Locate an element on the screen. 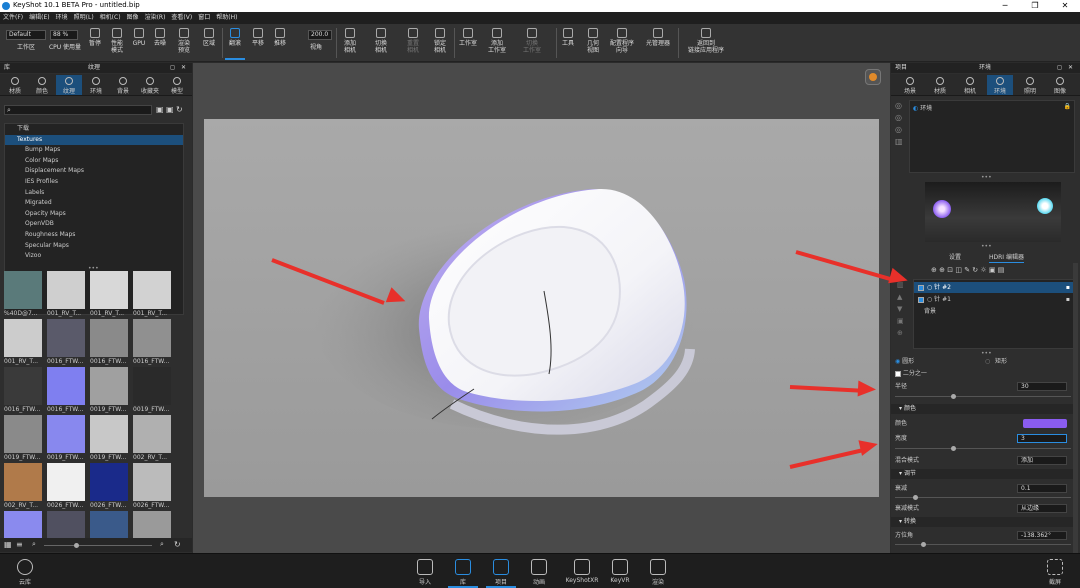  add-rect-pin-icon: ⊕ is located at coordinates (942, 270).